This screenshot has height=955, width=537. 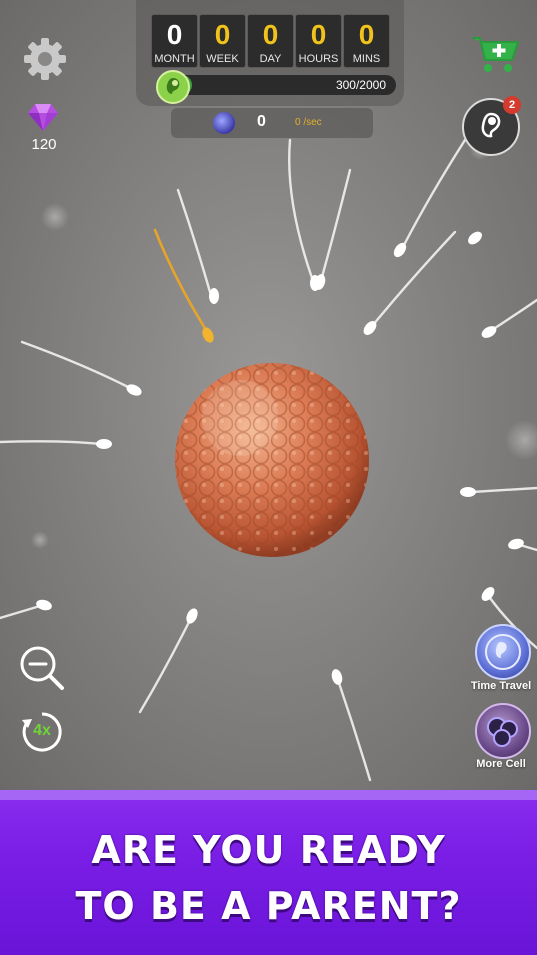 I want to click on timer-mins-label: MINS, so click(x=366, y=59).